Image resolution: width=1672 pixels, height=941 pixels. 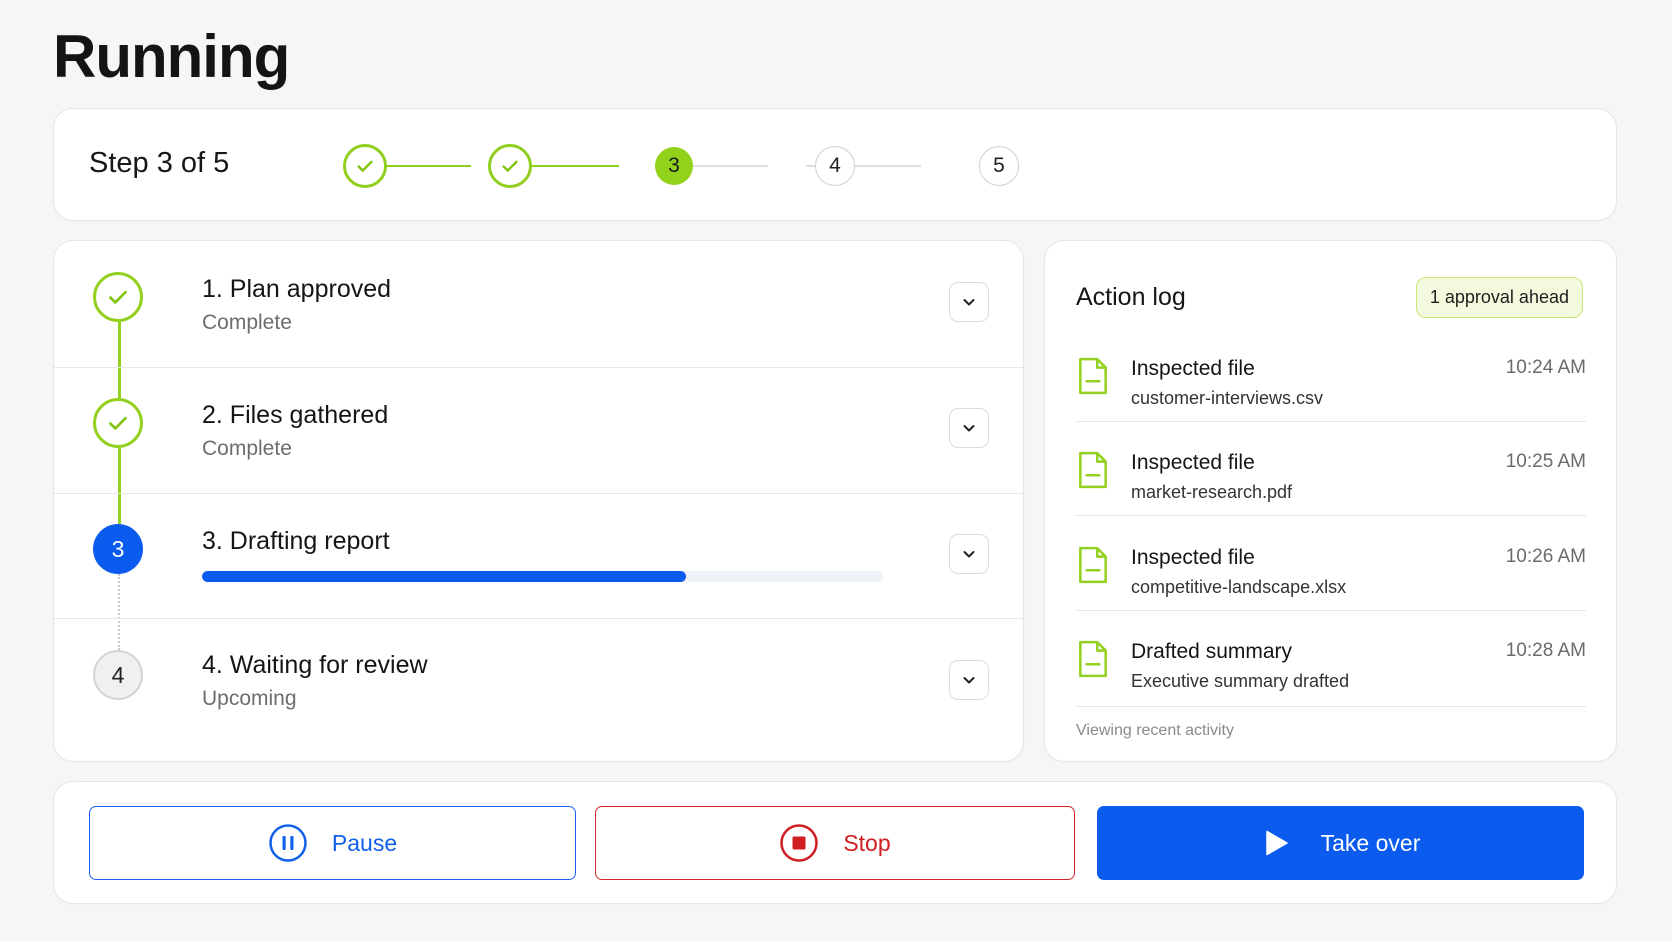 I want to click on stepper-card: Step 3 of 5 3 4 5, so click(x=835, y=164).